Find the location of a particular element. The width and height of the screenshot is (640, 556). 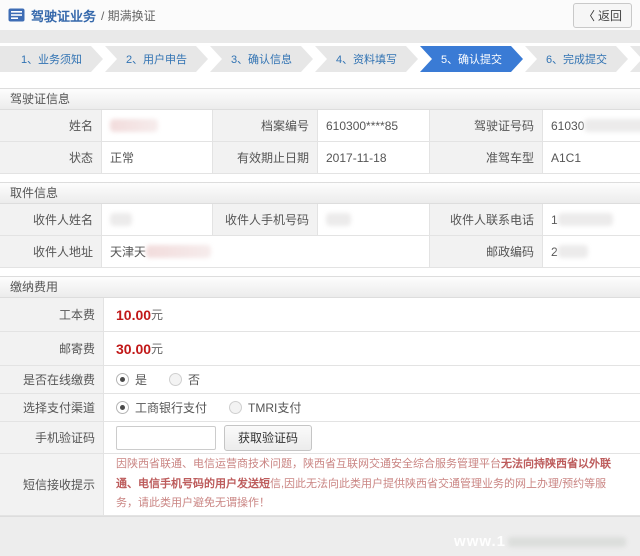

online-pay-yes-option: 是 is located at coordinates (131, 379).